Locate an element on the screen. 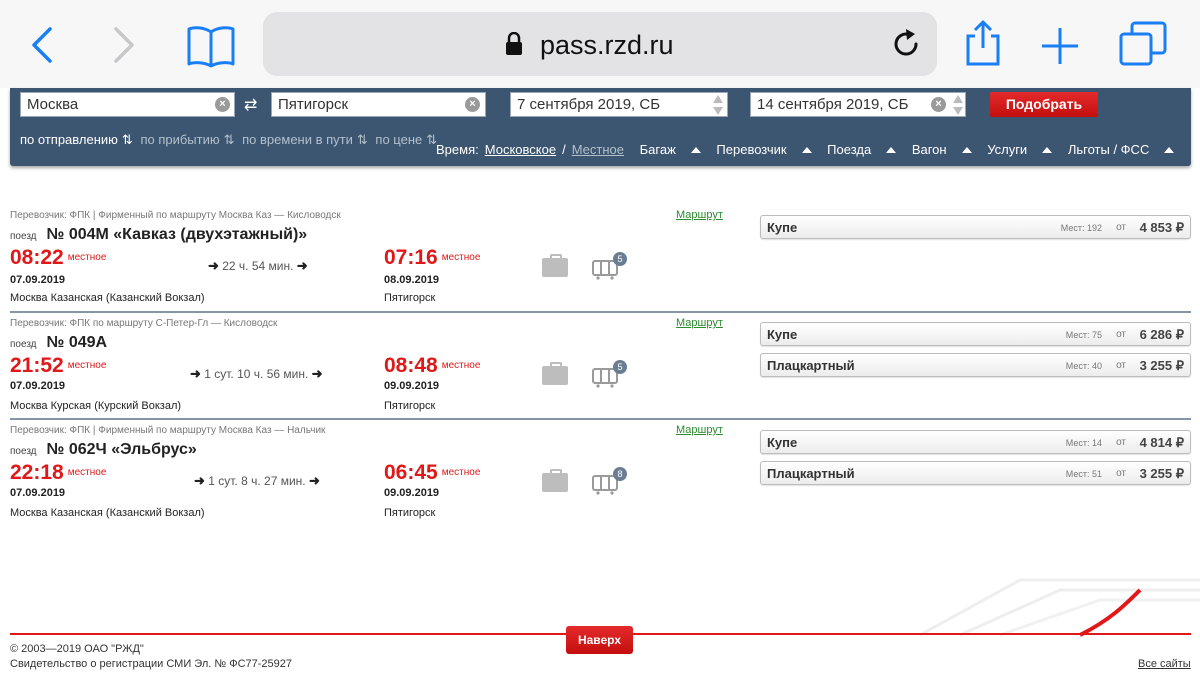  copyright: © 2003—2019 ОАО "РЖД" is located at coordinates (77, 649).